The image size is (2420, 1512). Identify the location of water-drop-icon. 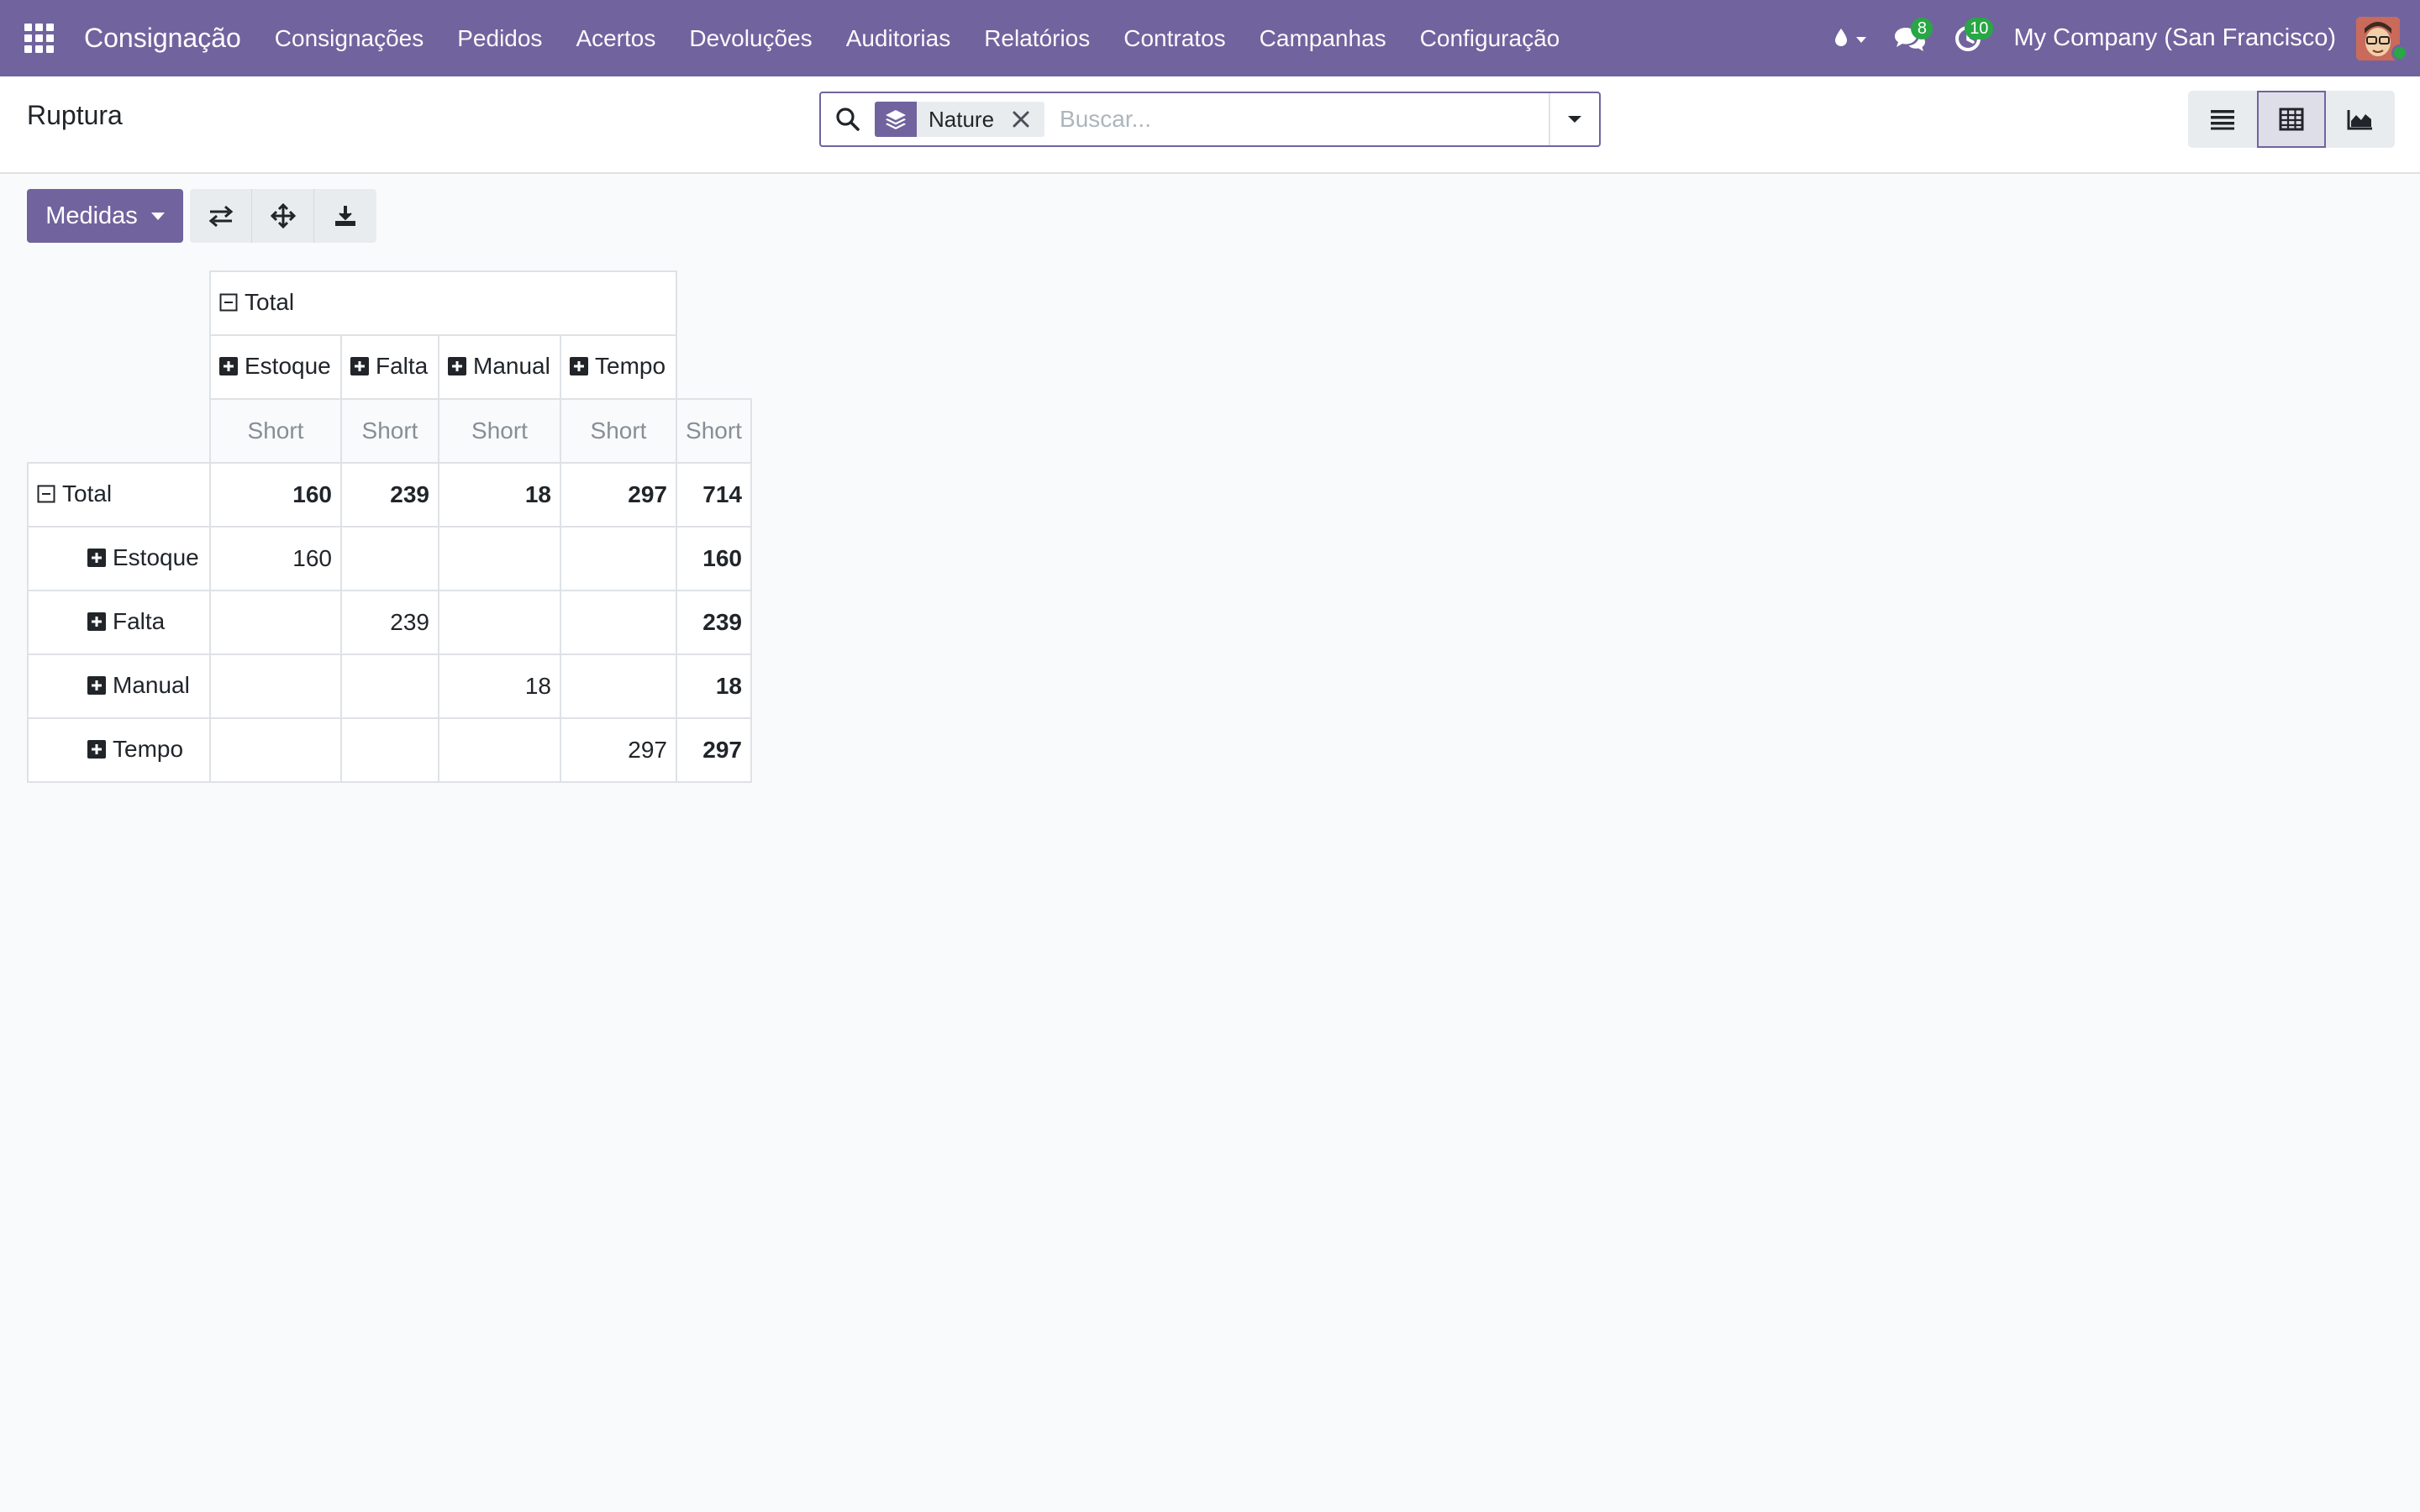
(1851, 37).